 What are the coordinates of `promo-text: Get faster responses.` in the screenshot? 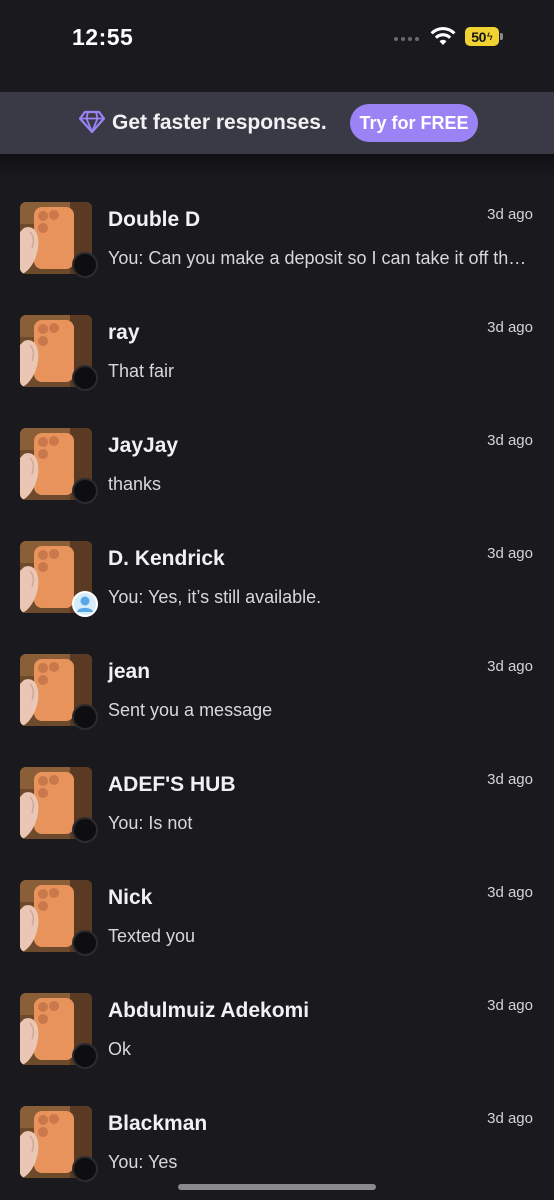 It's located at (219, 122).